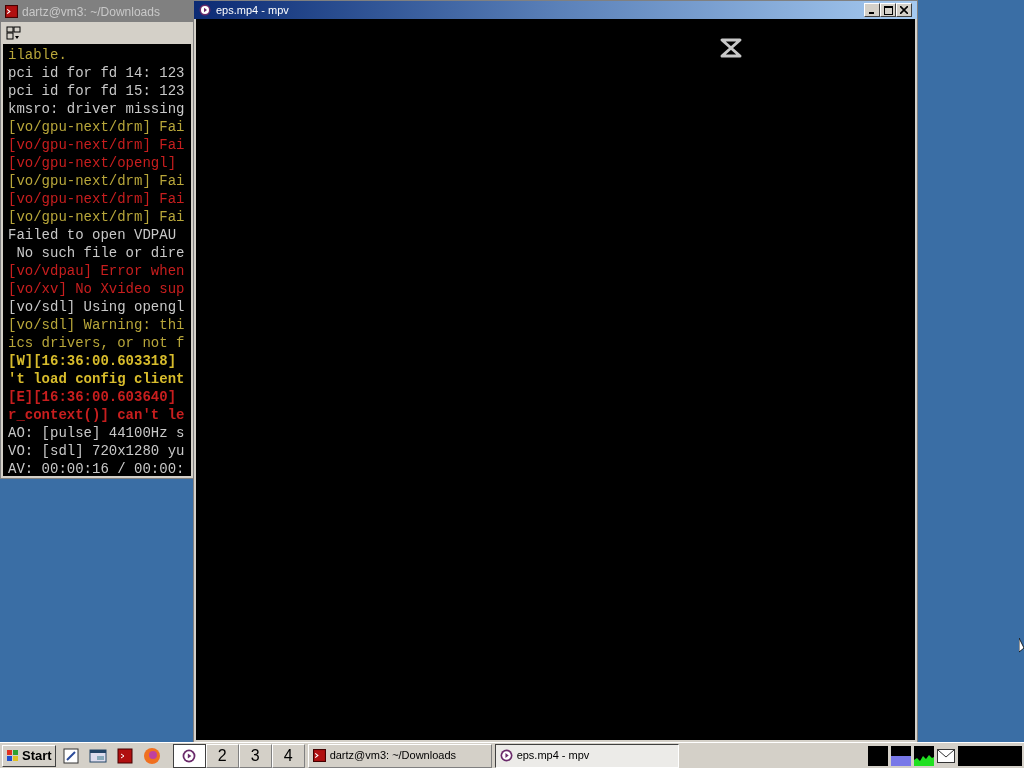 This screenshot has width=1024, height=768. I want to click on close-button, so click(904, 10).